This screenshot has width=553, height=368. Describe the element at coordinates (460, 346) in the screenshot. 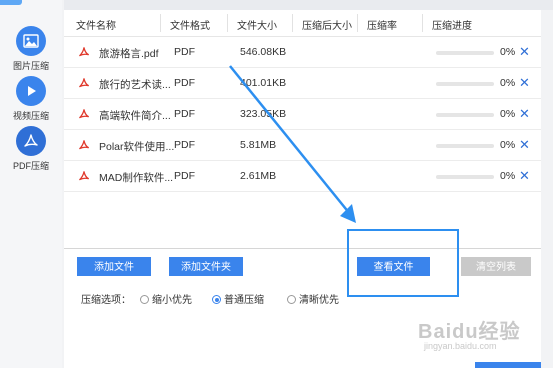

I see `watermark-url: jingyan.baidu.com` at that location.